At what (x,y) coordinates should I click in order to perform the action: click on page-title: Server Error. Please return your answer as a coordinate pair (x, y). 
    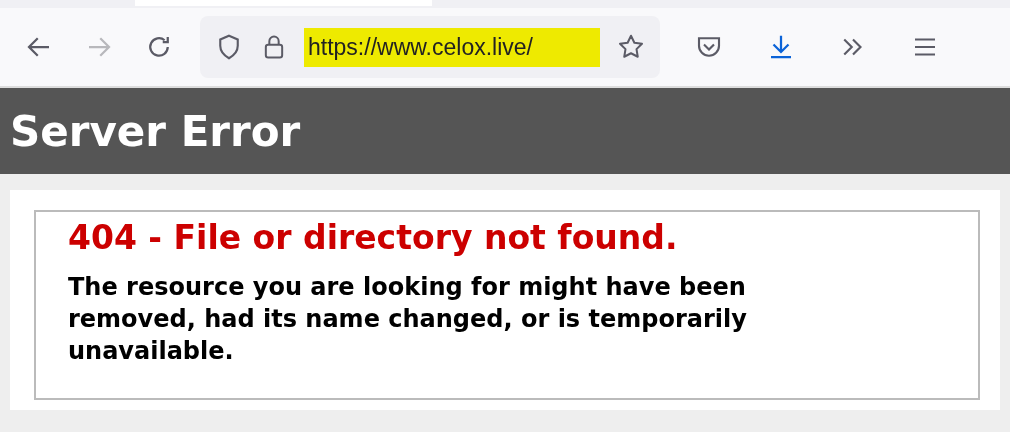
    Looking at the image, I should click on (155, 131).